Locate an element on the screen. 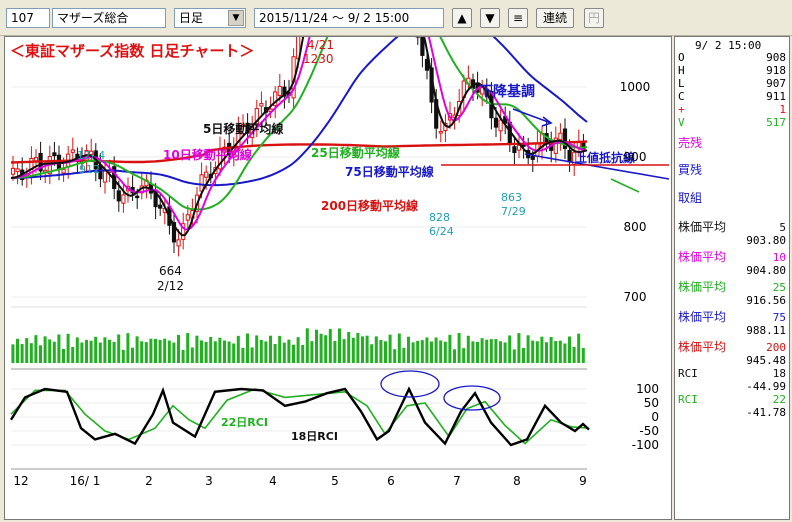 This screenshot has width=792, height=522. volume-bars is located at coordinates (297, 345).